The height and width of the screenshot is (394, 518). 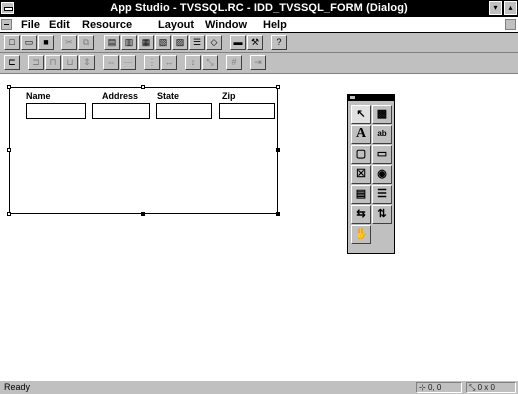 I want to click on status-position: ⊹ 0, 0, so click(x=439, y=387).